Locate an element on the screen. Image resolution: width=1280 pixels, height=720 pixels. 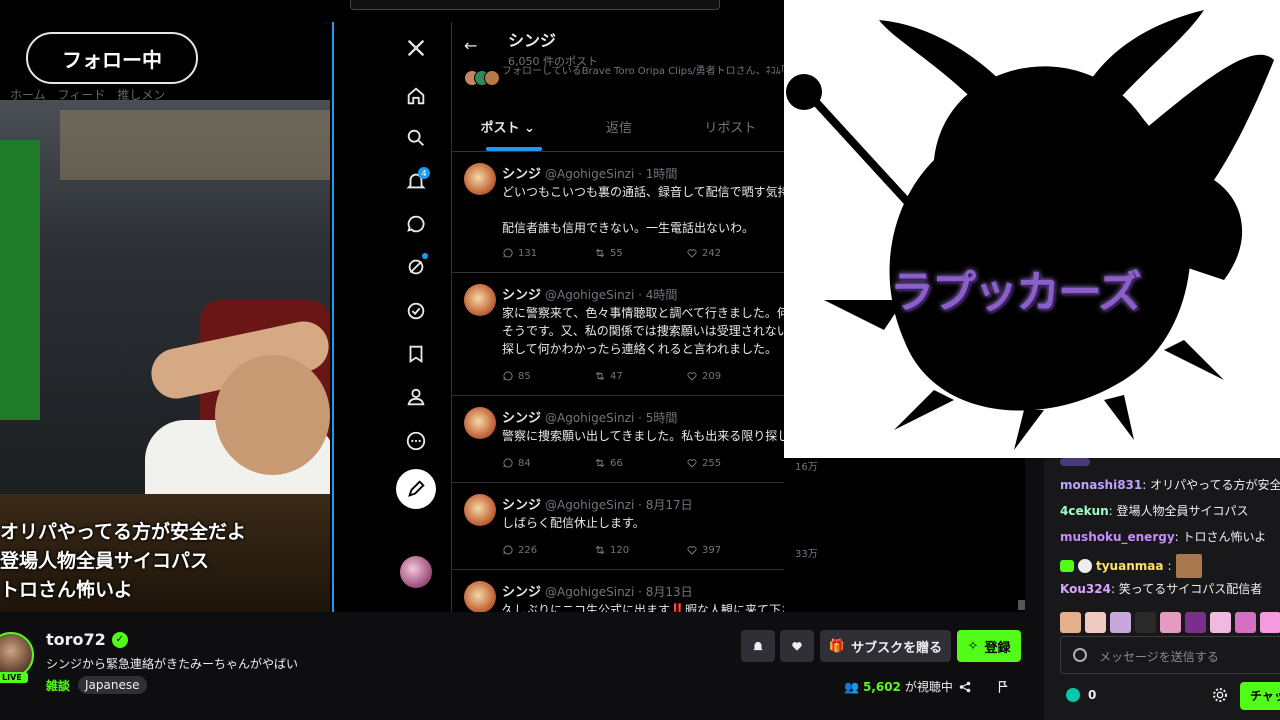
tweet-line: そうです。又、私の関係では捜索願いは受理されない is located at coordinates (643, 331).